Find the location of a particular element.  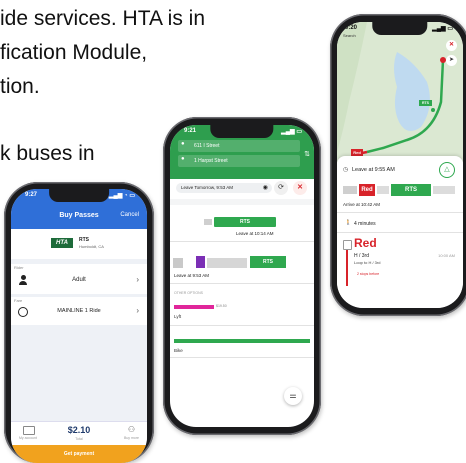

total-bar: My account $2.10 Total ⚇ Buy more is located at coordinates (79, 433).